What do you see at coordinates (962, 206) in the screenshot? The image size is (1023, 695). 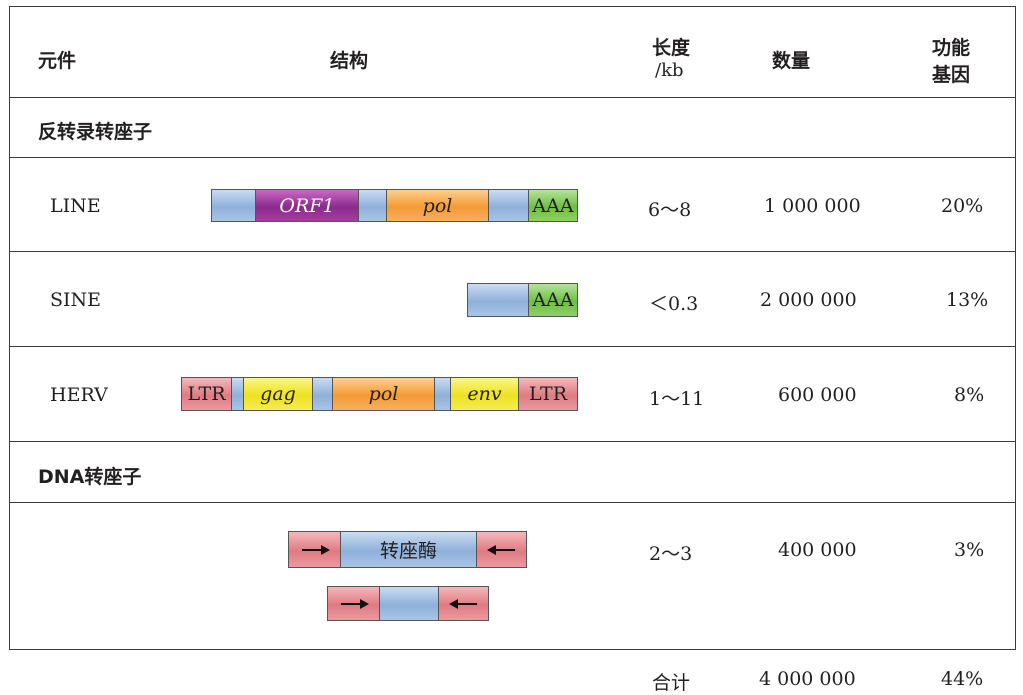 I see `row-line-percent: 20%` at bounding box center [962, 206].